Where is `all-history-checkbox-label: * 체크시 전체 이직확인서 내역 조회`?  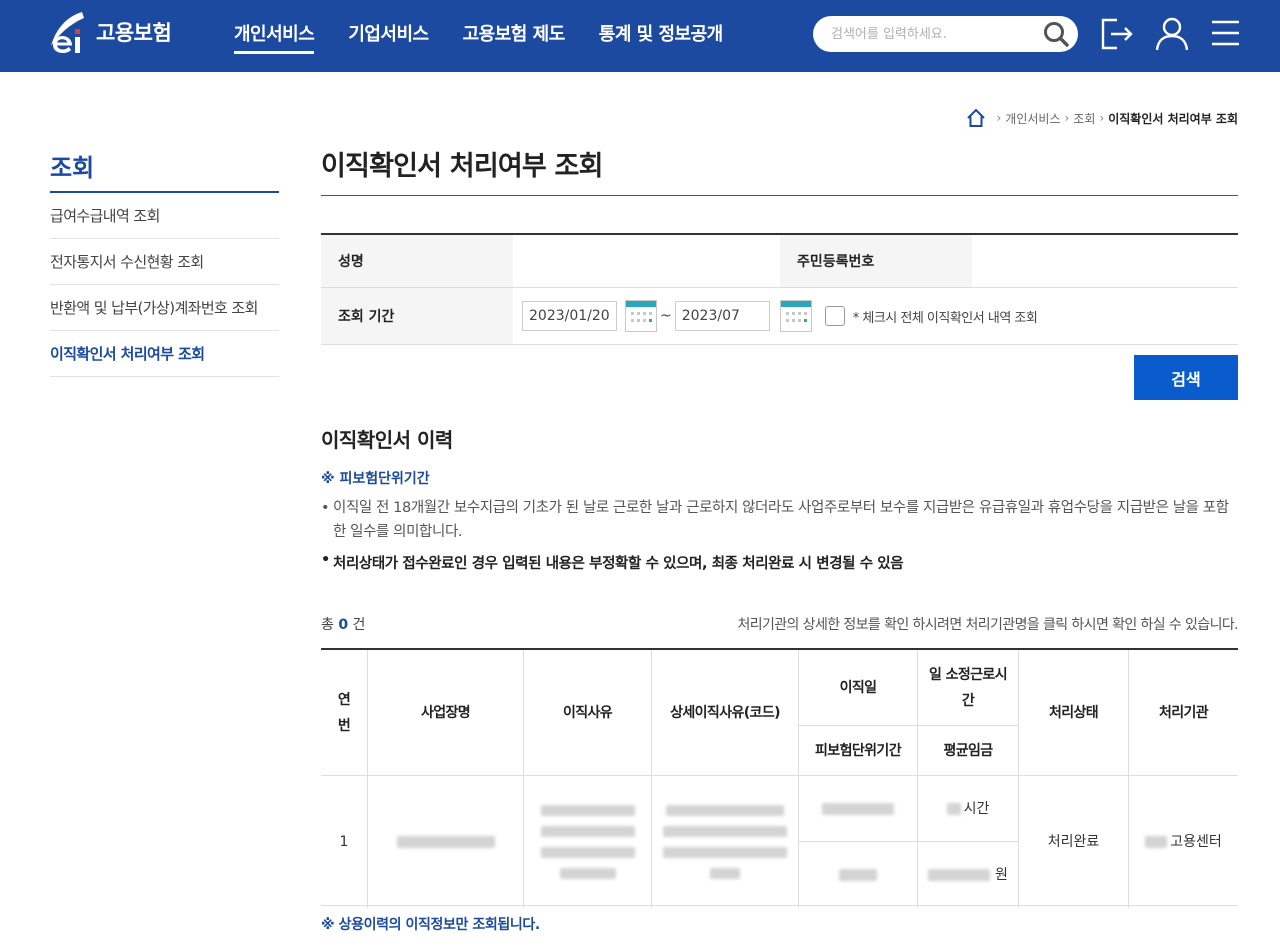
all-history-checkbox-label: * 체크시 전체 이직확인서 내역 조회 is located at coordinates (945, 318).